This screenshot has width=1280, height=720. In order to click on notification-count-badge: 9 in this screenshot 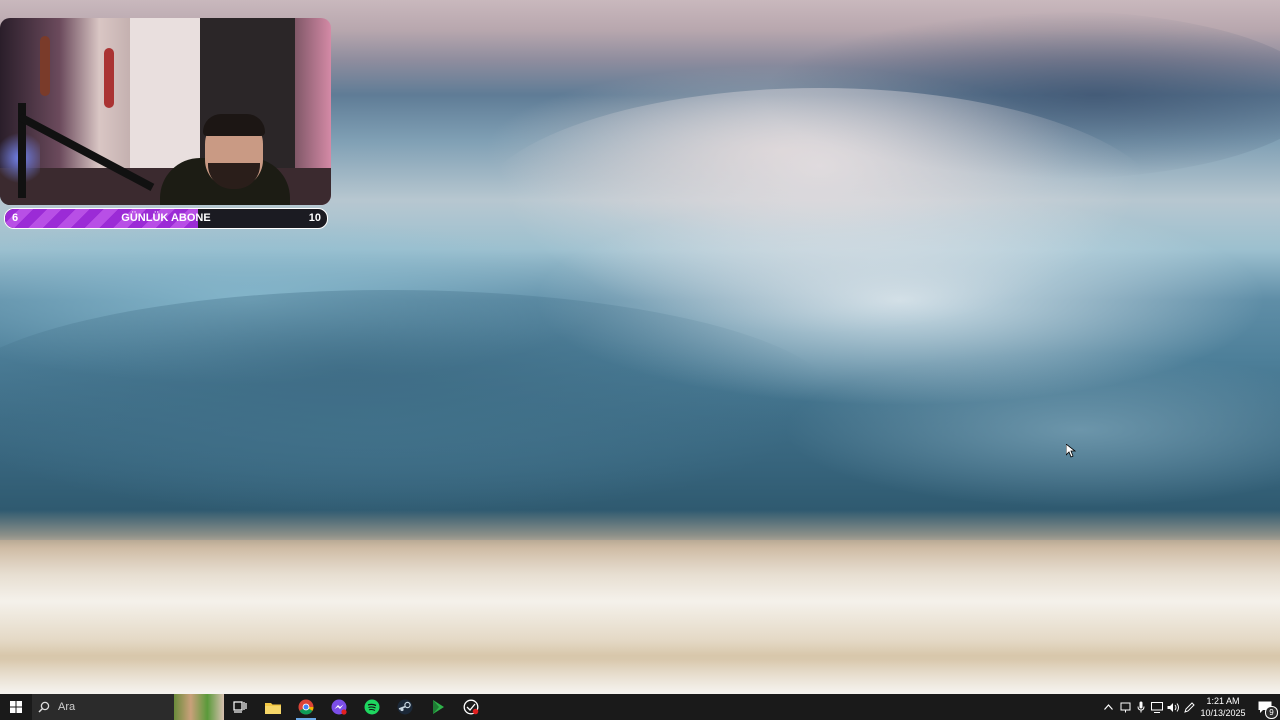, I will do `click(1271, 712)`.